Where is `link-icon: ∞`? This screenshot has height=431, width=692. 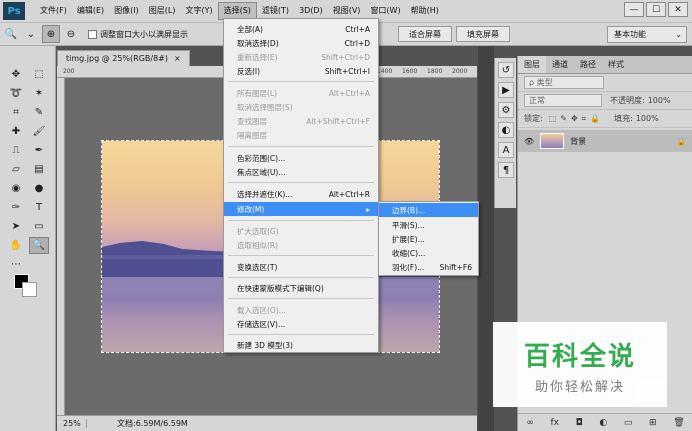
link-icon: ∞ is located at coordinates (530, 423).